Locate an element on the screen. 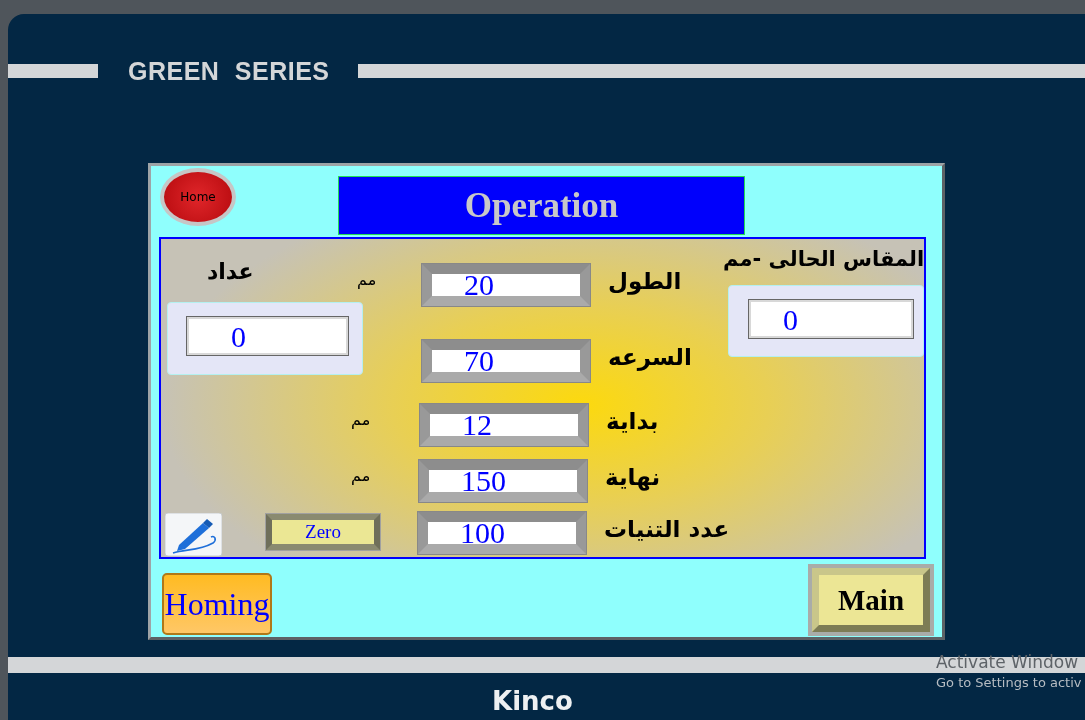 The height and width of the screenshot is (720, 1085). parameter-input: 150 is located at coordinates (503, 481).